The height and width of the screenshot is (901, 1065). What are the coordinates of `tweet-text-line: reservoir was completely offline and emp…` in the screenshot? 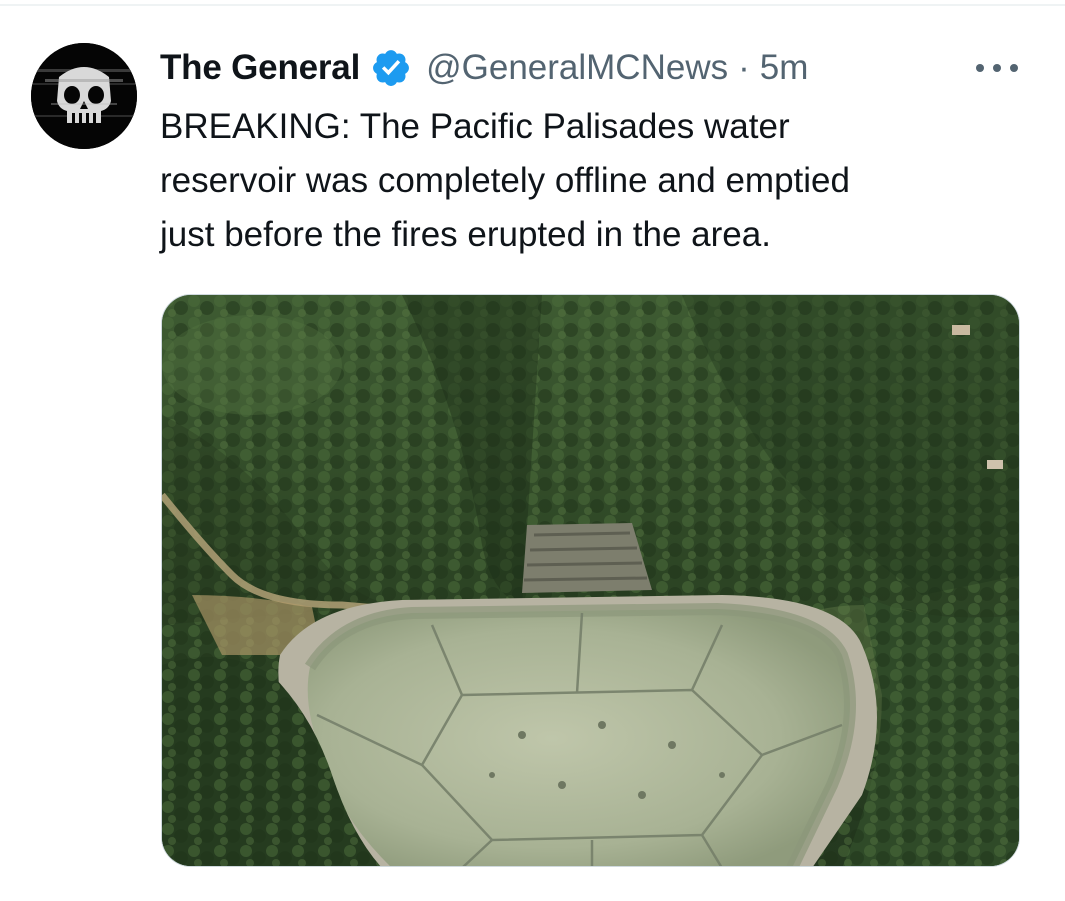 It's located at (505, 180).